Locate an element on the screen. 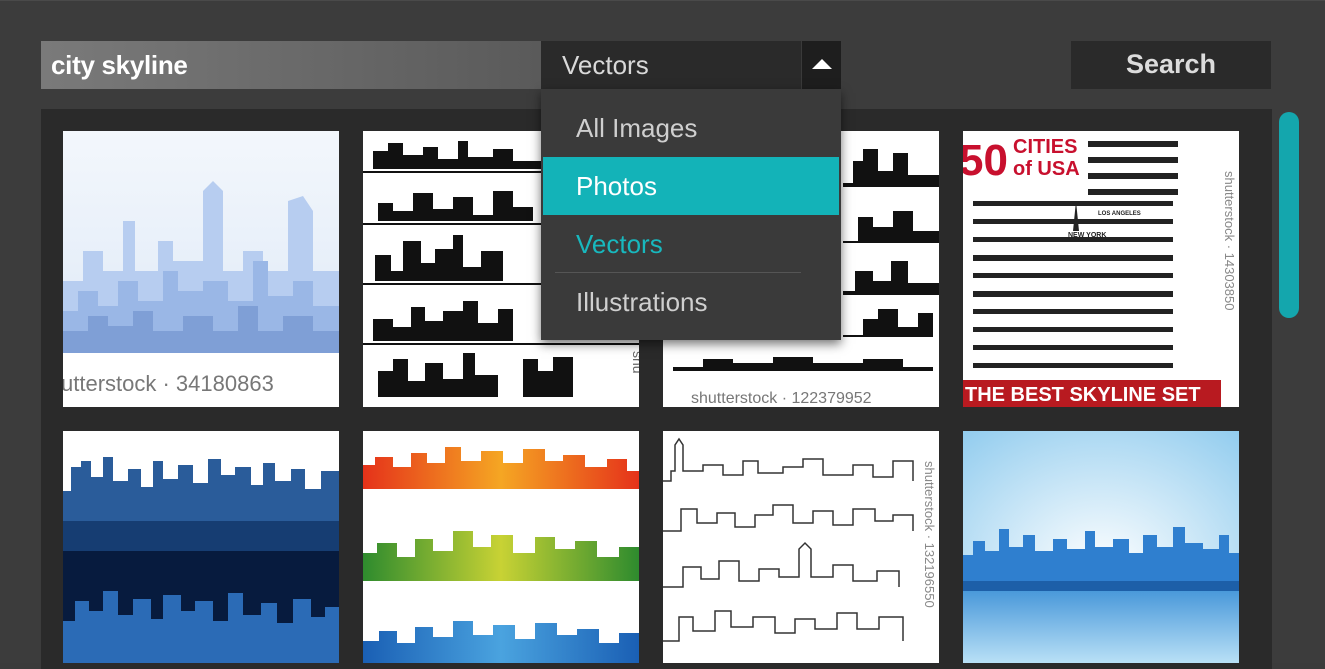  result-thumbnail: utterstock · 34180863 is located at coordinates (201, 269).